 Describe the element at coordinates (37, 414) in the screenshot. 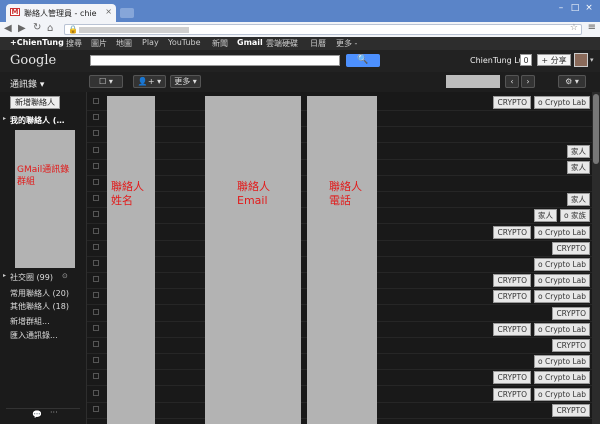

I see `chat-icon: 💬` at that location.